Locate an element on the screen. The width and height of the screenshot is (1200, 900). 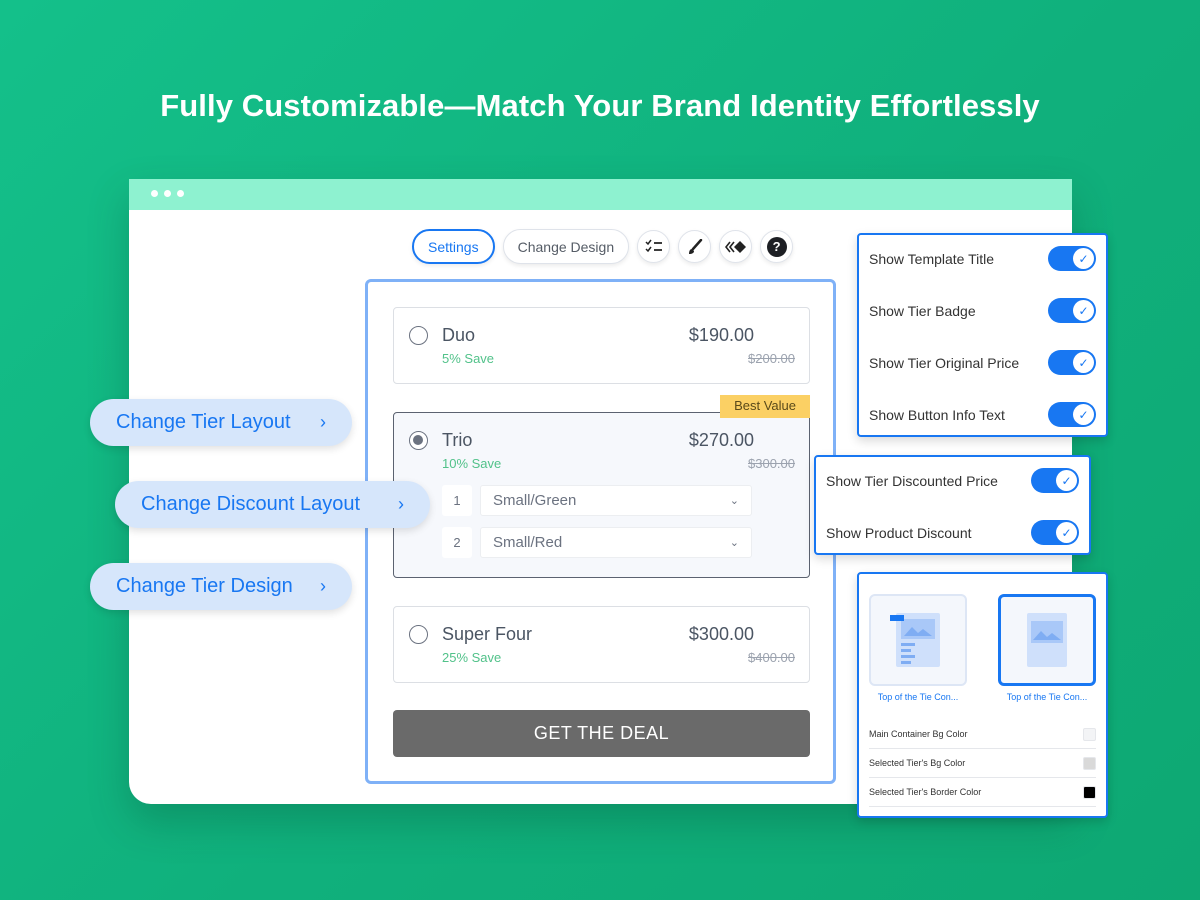
toggle-row: Show Tier Original Price ✓ is located at coordinates (982, 362).